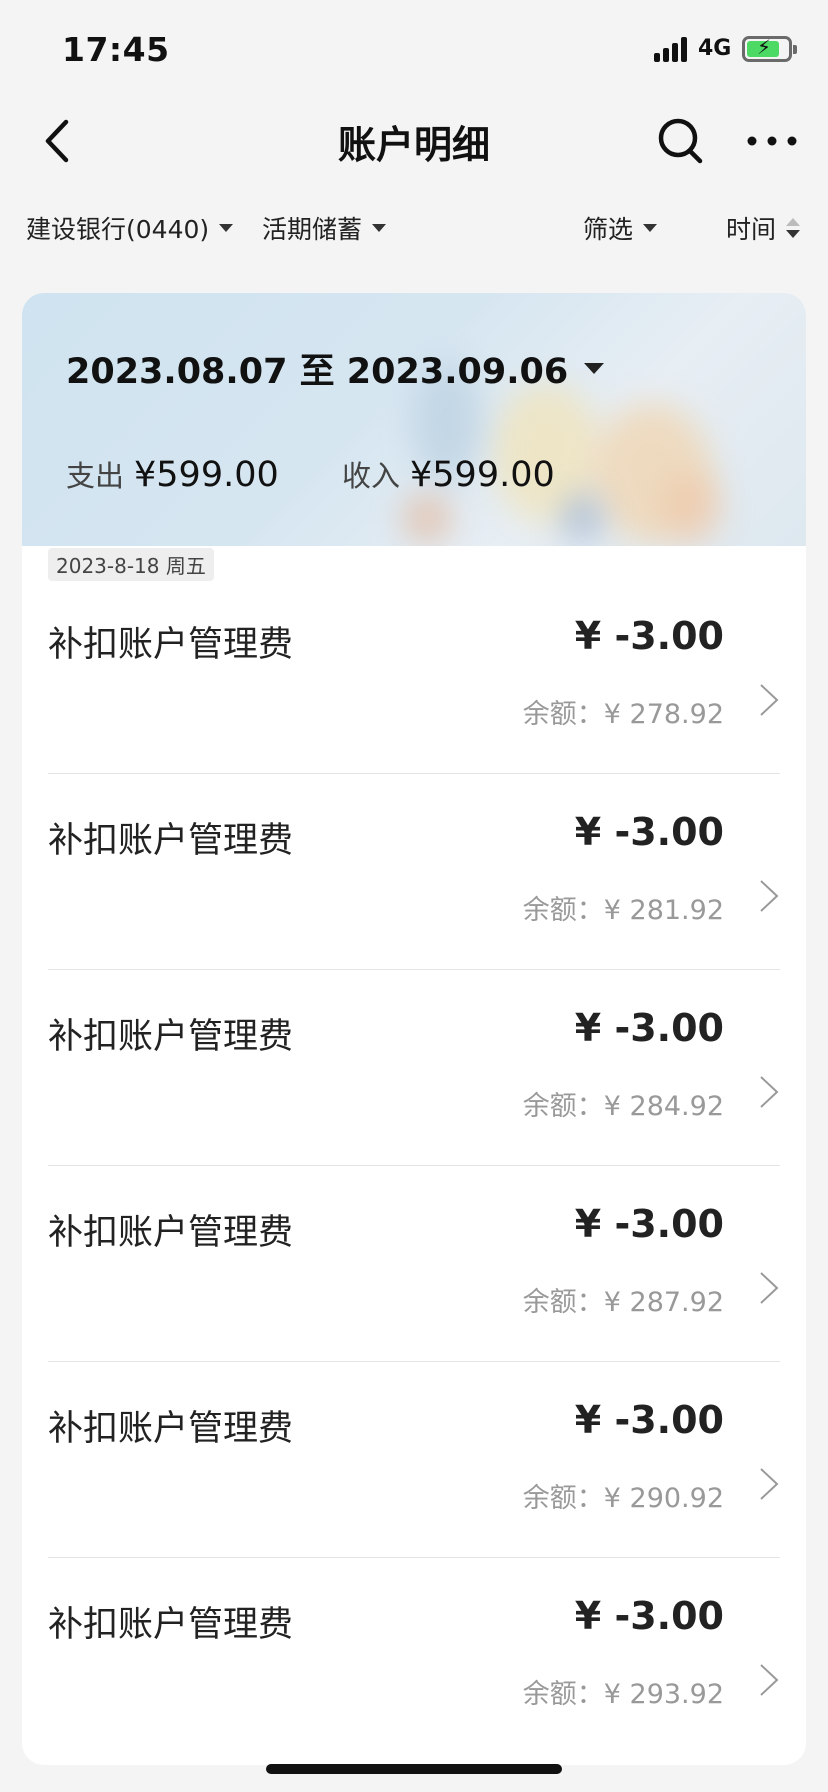  Describe the element at coordinates (671, 49) in the screenshot. I see `signal-icon` at that location.